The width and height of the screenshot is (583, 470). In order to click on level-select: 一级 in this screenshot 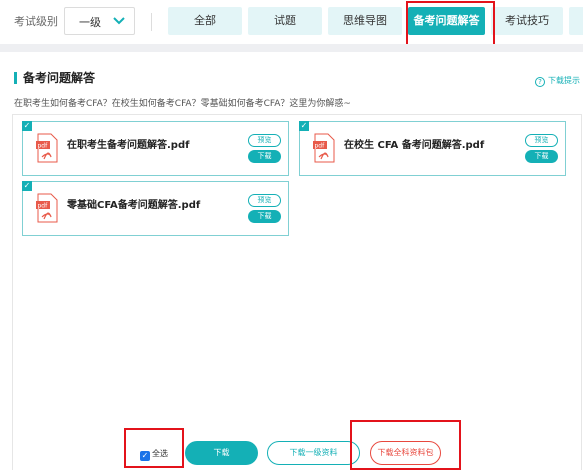, I will do `click(99, 21)`.